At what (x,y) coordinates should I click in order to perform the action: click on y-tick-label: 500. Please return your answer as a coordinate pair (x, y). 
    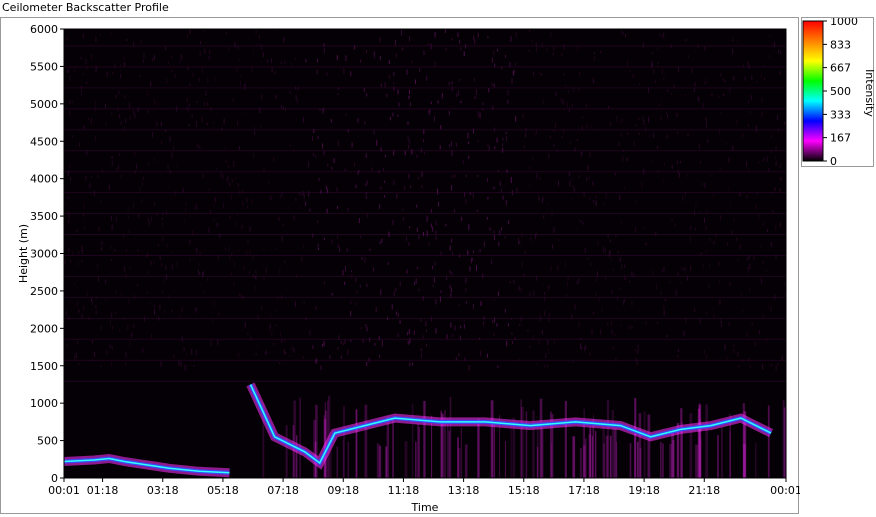
    Looking at the image, I should click on (47, 441).